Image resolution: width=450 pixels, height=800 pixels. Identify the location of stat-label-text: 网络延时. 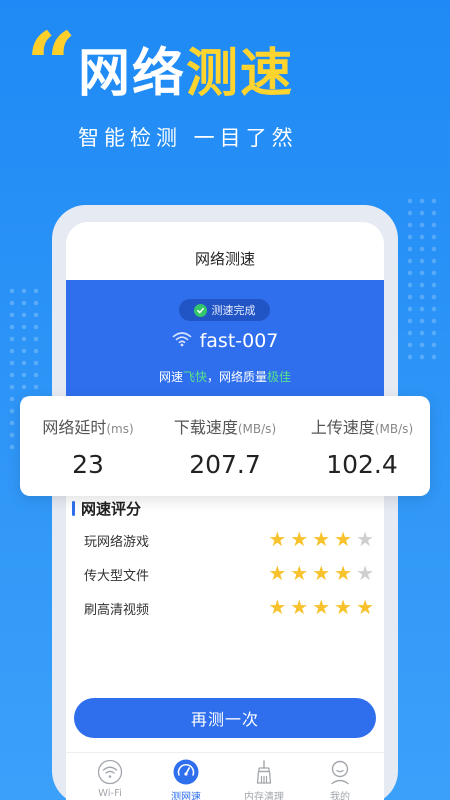
(74, 427).